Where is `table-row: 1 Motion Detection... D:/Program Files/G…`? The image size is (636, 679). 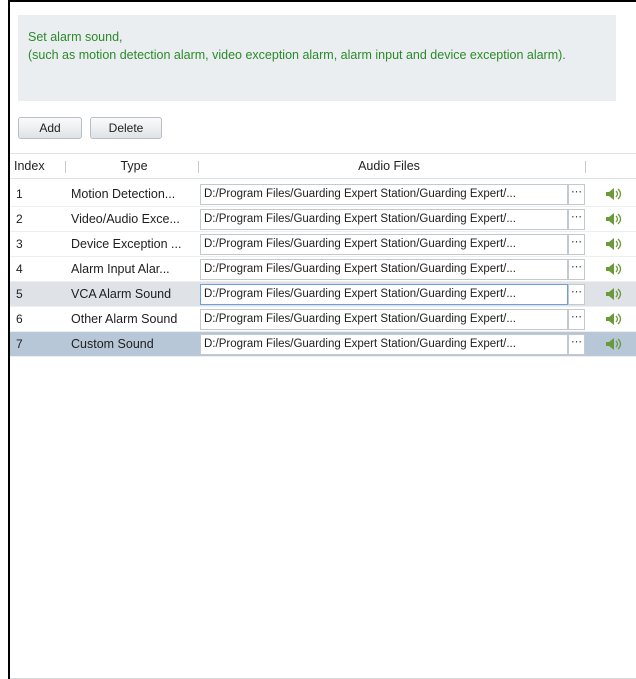 table-row: 1 Motion Detection... D:/Program Files/G… is located at coordinates (323, 194).